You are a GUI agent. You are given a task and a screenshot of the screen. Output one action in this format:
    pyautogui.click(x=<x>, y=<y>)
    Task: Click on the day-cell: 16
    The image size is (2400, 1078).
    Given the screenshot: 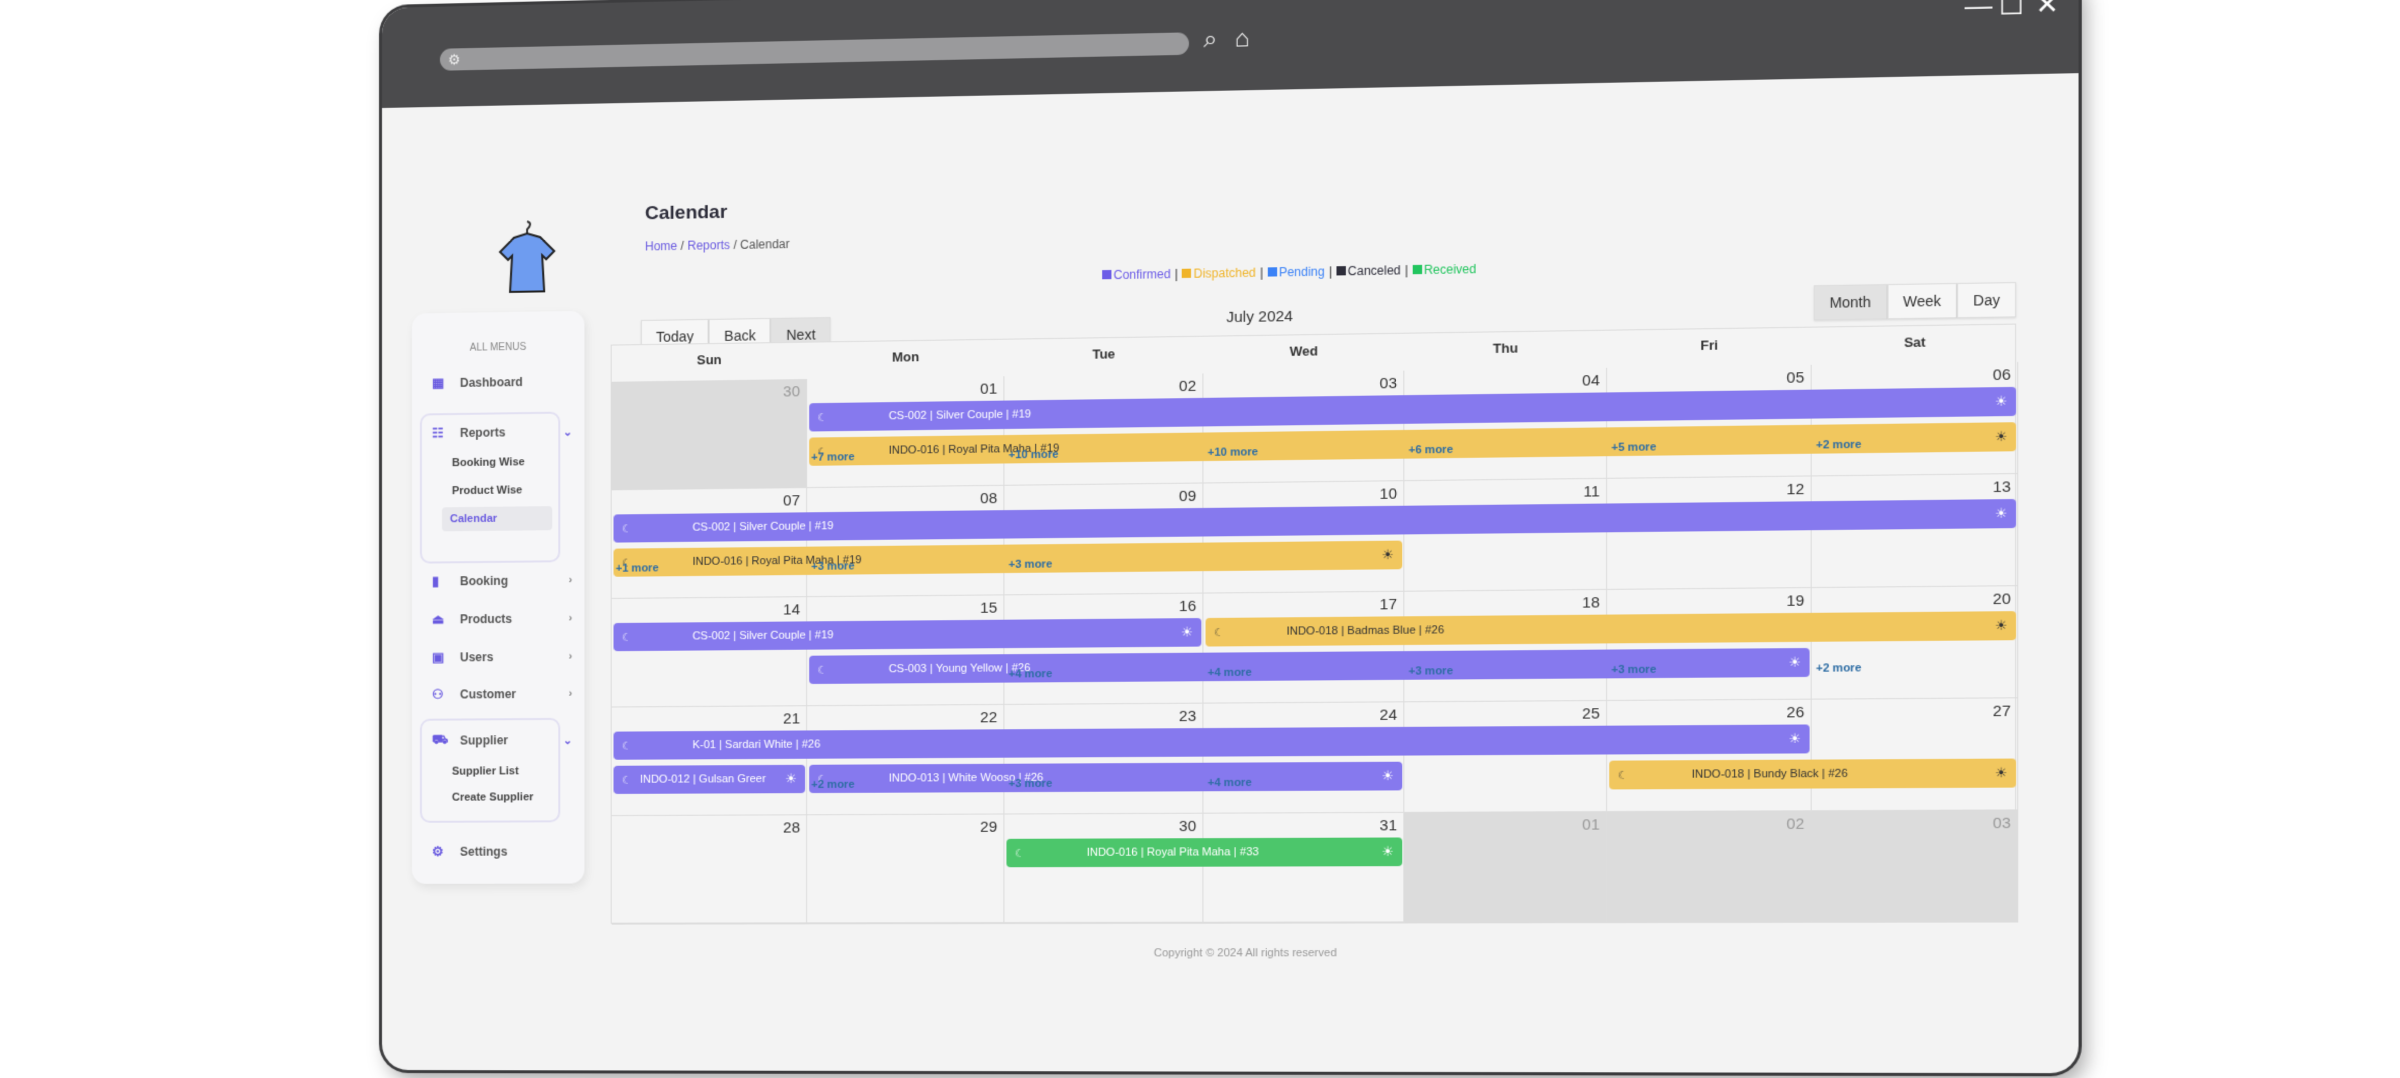 What is the action you would take?
    pyautogui.click(x=1104, y=649)
    